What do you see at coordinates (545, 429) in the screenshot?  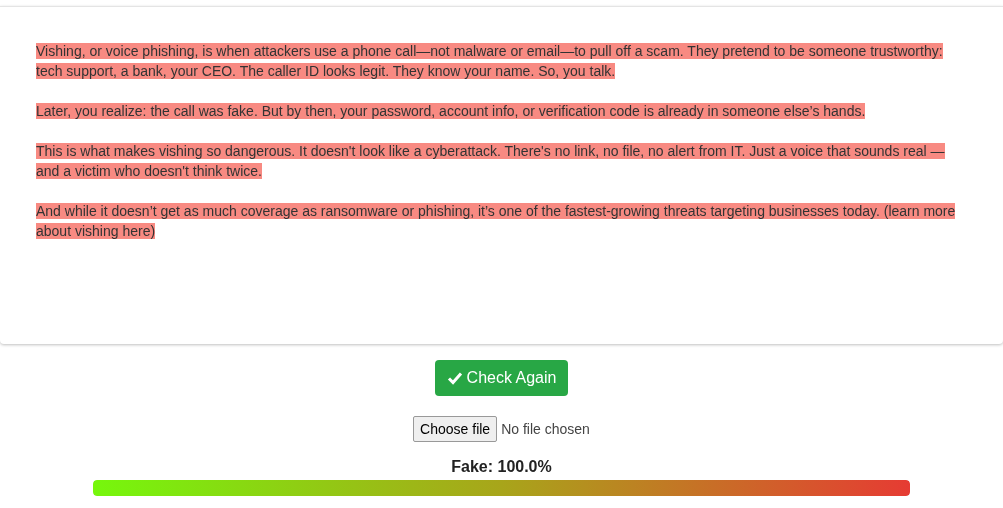 I see `file-status-text: No file chosen` at bounding box center [545, 429].